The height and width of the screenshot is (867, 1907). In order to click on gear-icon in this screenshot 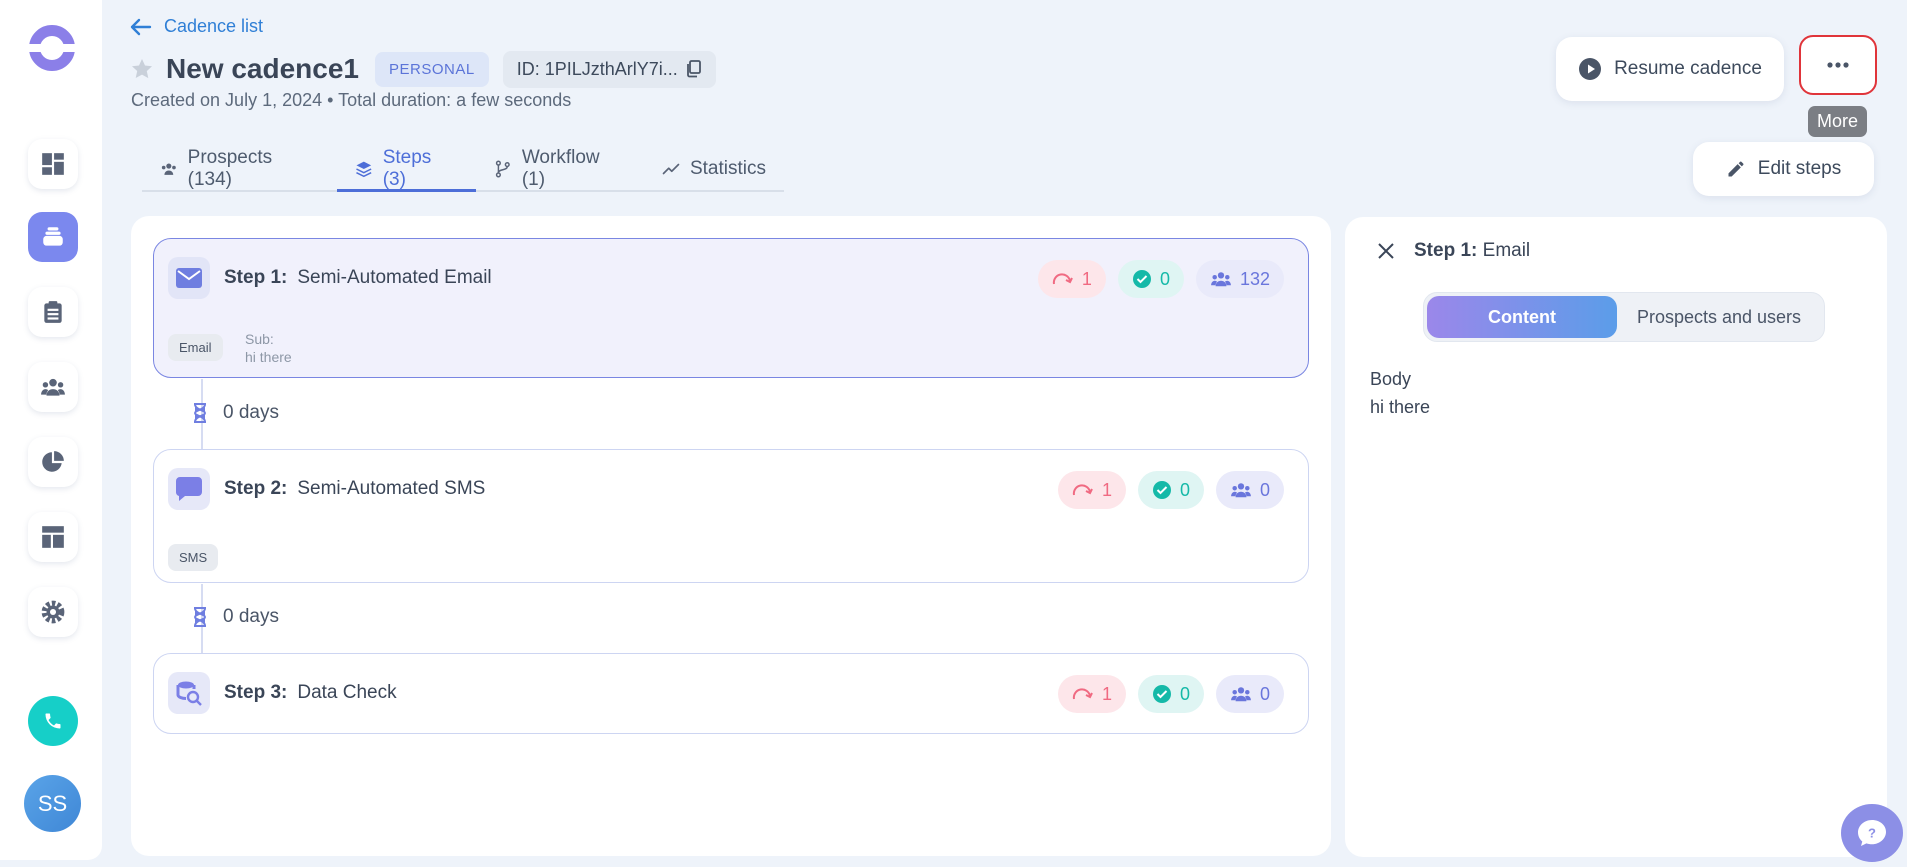, I will do `click(53, 612)`.